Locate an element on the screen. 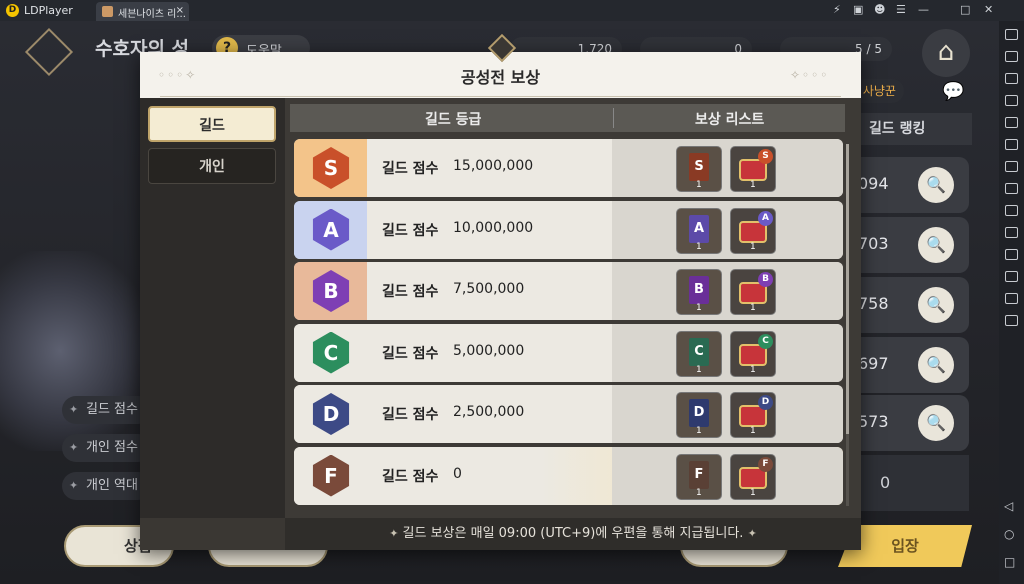 This screenshot has height=584, width=1024. tab-personal: 개인 is located at coordinates (212, 166).